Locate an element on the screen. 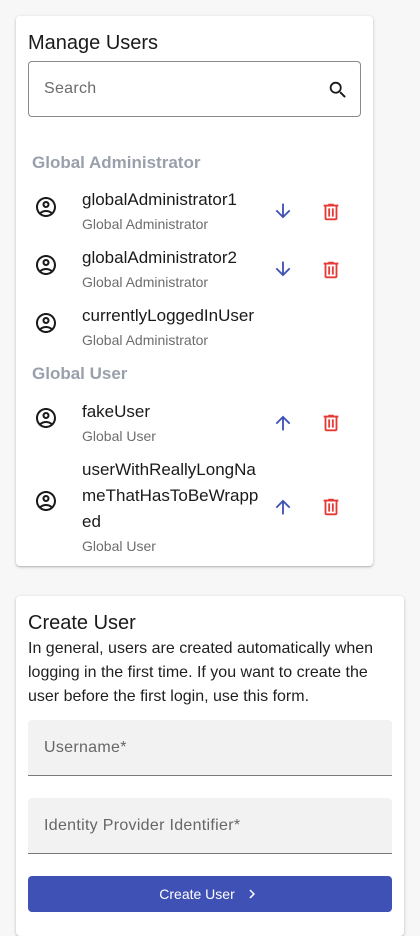 This screenshot has height=936, width=420. username-input is located at coordinates (209, 748).